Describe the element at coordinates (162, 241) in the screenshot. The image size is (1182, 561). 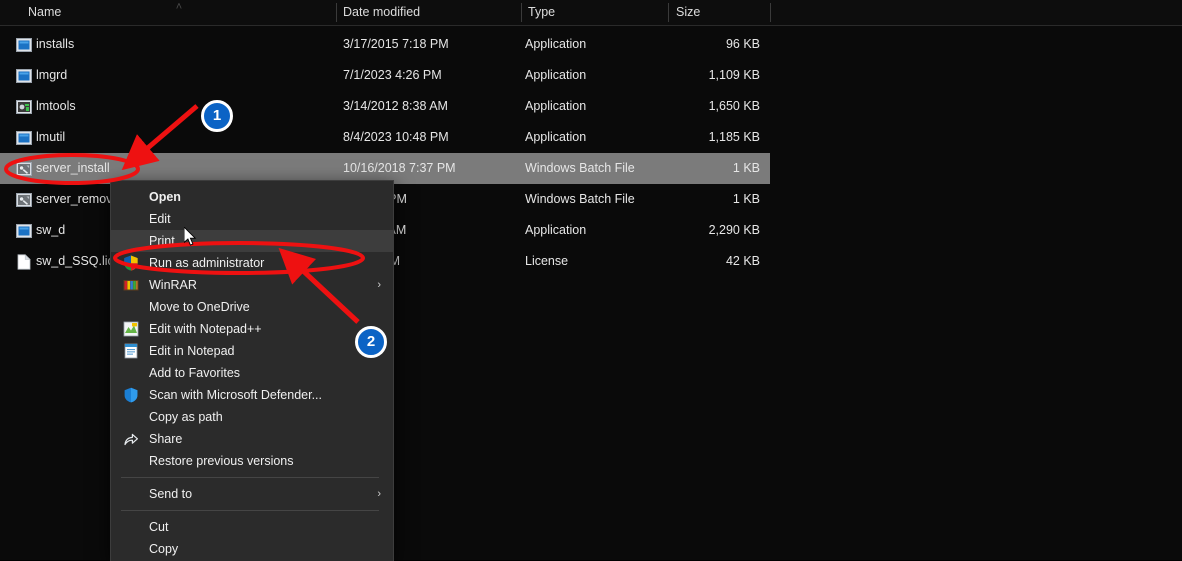
I see `menu-item-label: Print` at that location.